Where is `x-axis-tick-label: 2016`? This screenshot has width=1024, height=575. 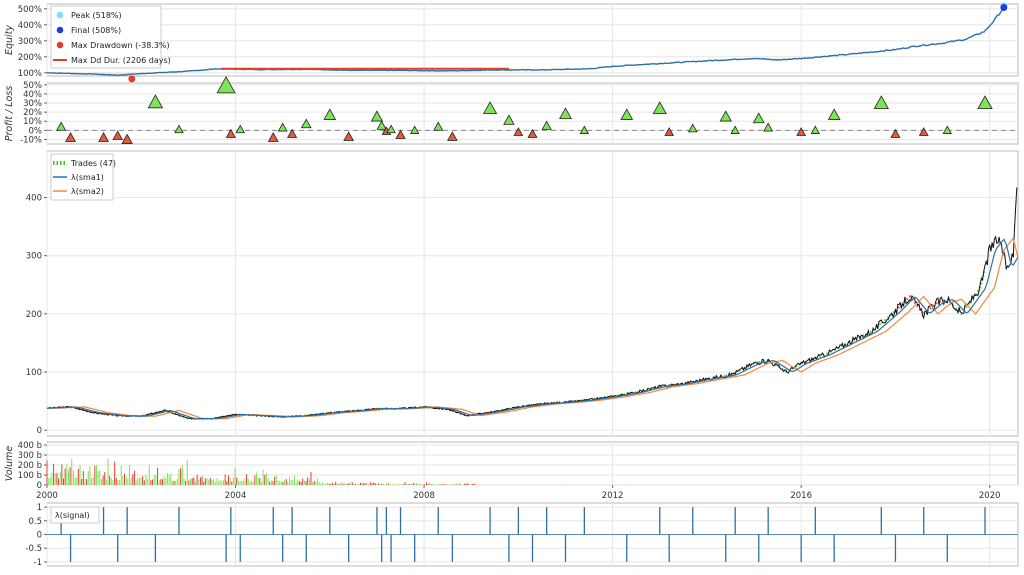 x-axis-tick-label: 2016 is located at coordinates (801, 496).